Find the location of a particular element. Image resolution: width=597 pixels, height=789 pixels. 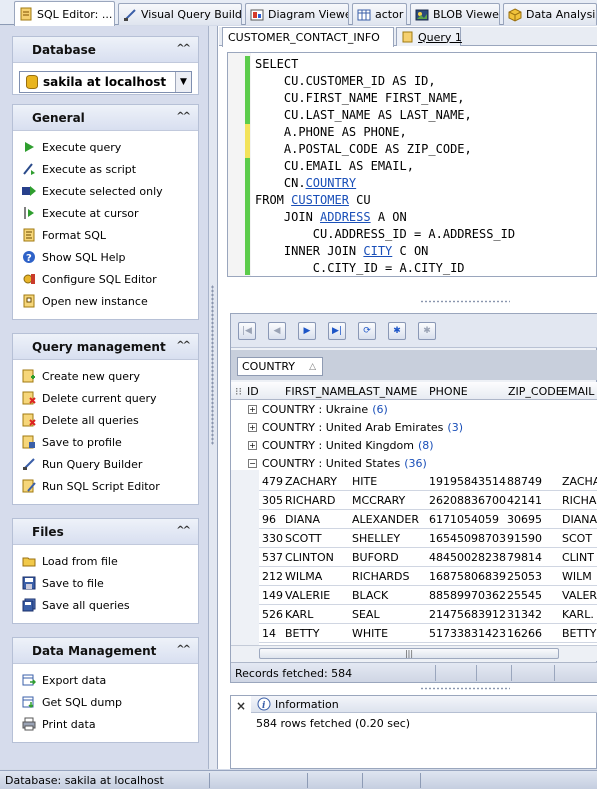

sql-line: SELECT is located at coordinates (277, 64).